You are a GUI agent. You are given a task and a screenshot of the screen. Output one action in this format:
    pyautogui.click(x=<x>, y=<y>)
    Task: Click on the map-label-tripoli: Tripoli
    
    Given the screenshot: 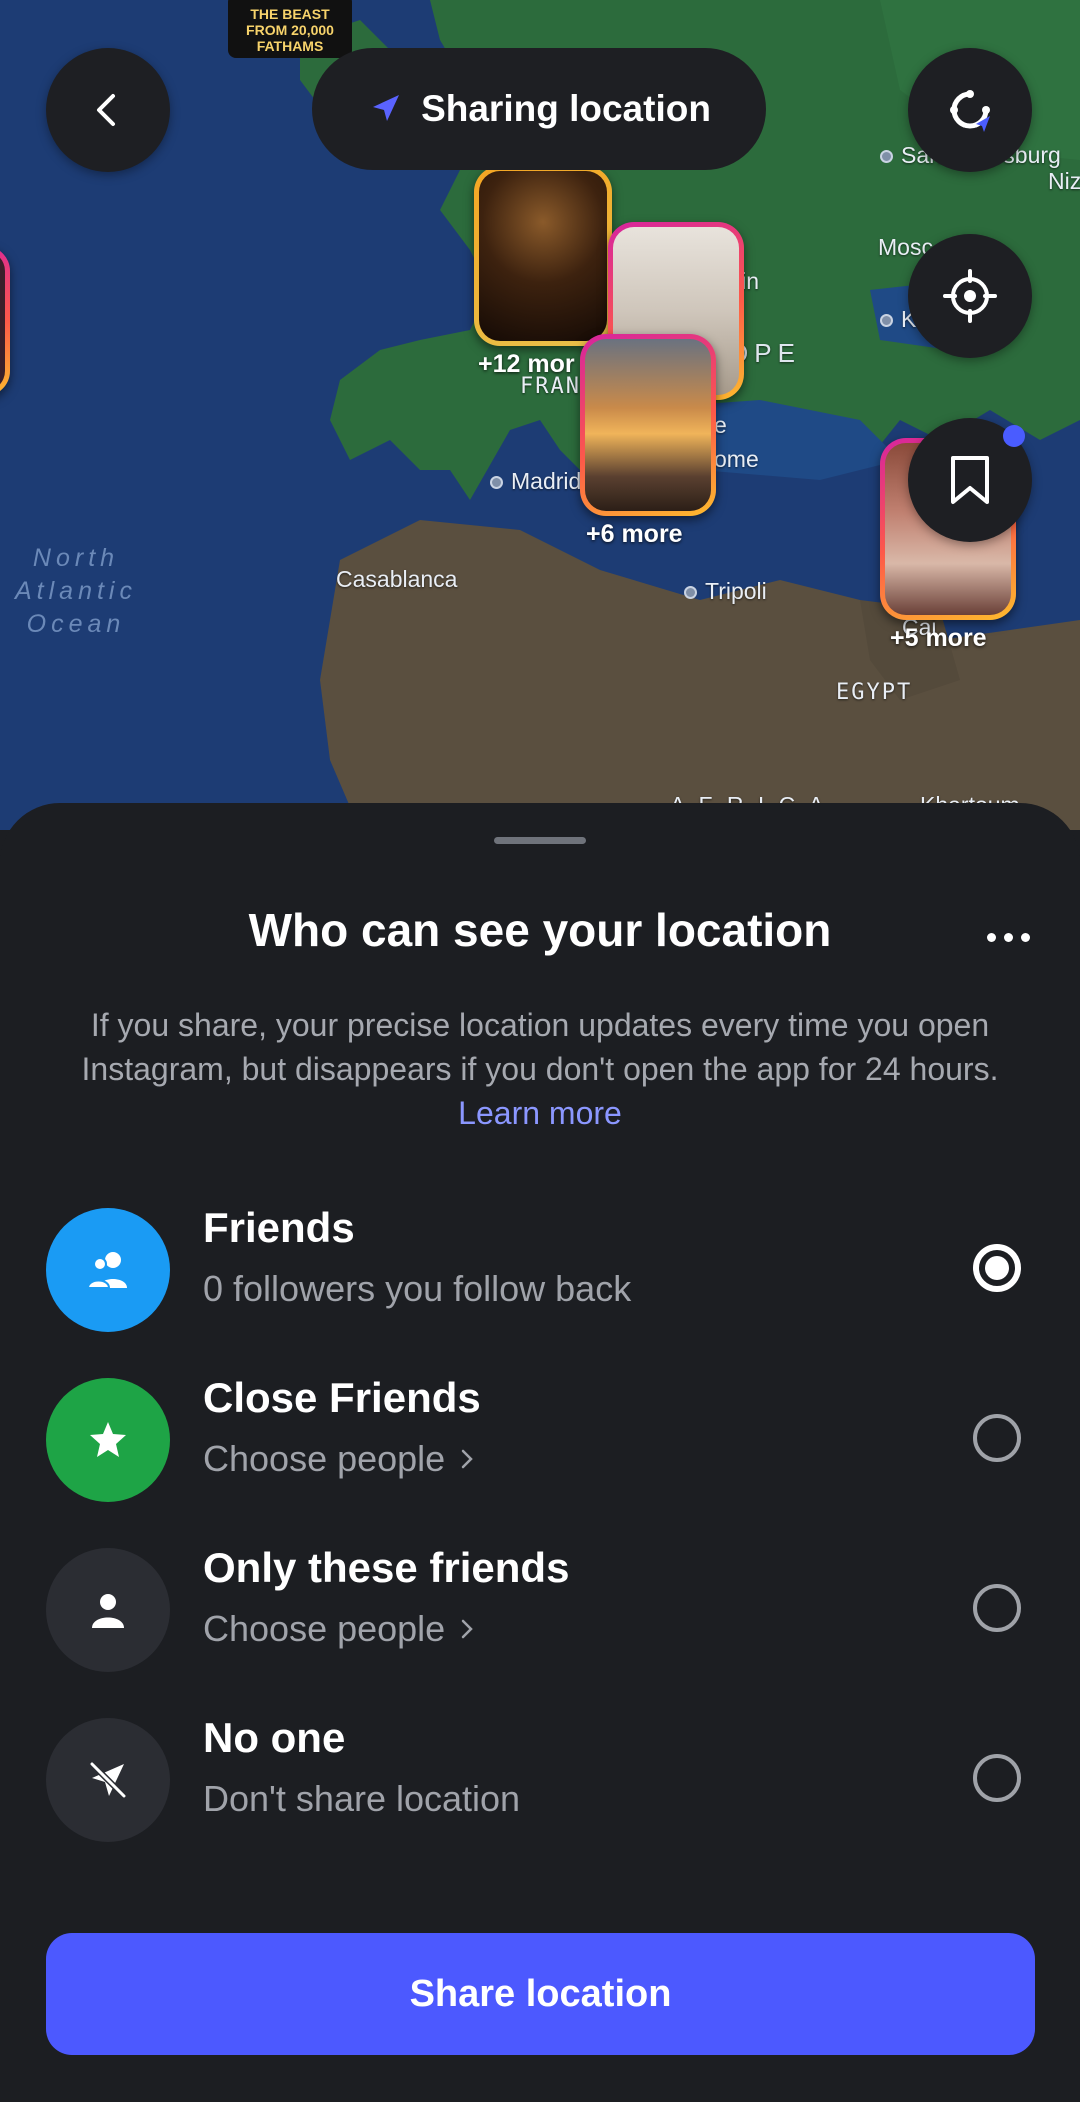 What is the action you would take?
    pyautogui.click(x=725, y=591)
    